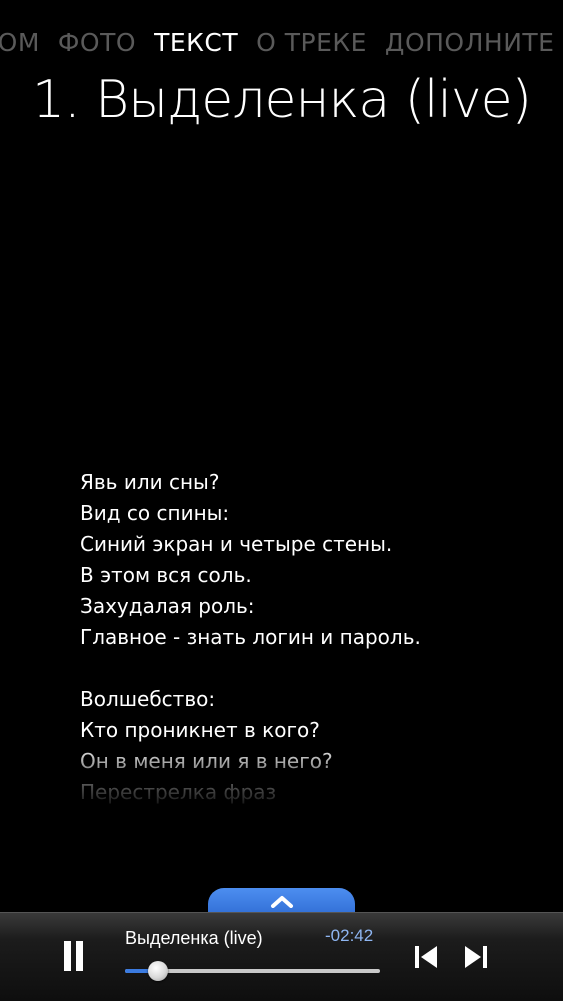  What do you see at coordinates (158, 971) in the screenshot?
I see `progress-knob` at bounding box center [158, 971].